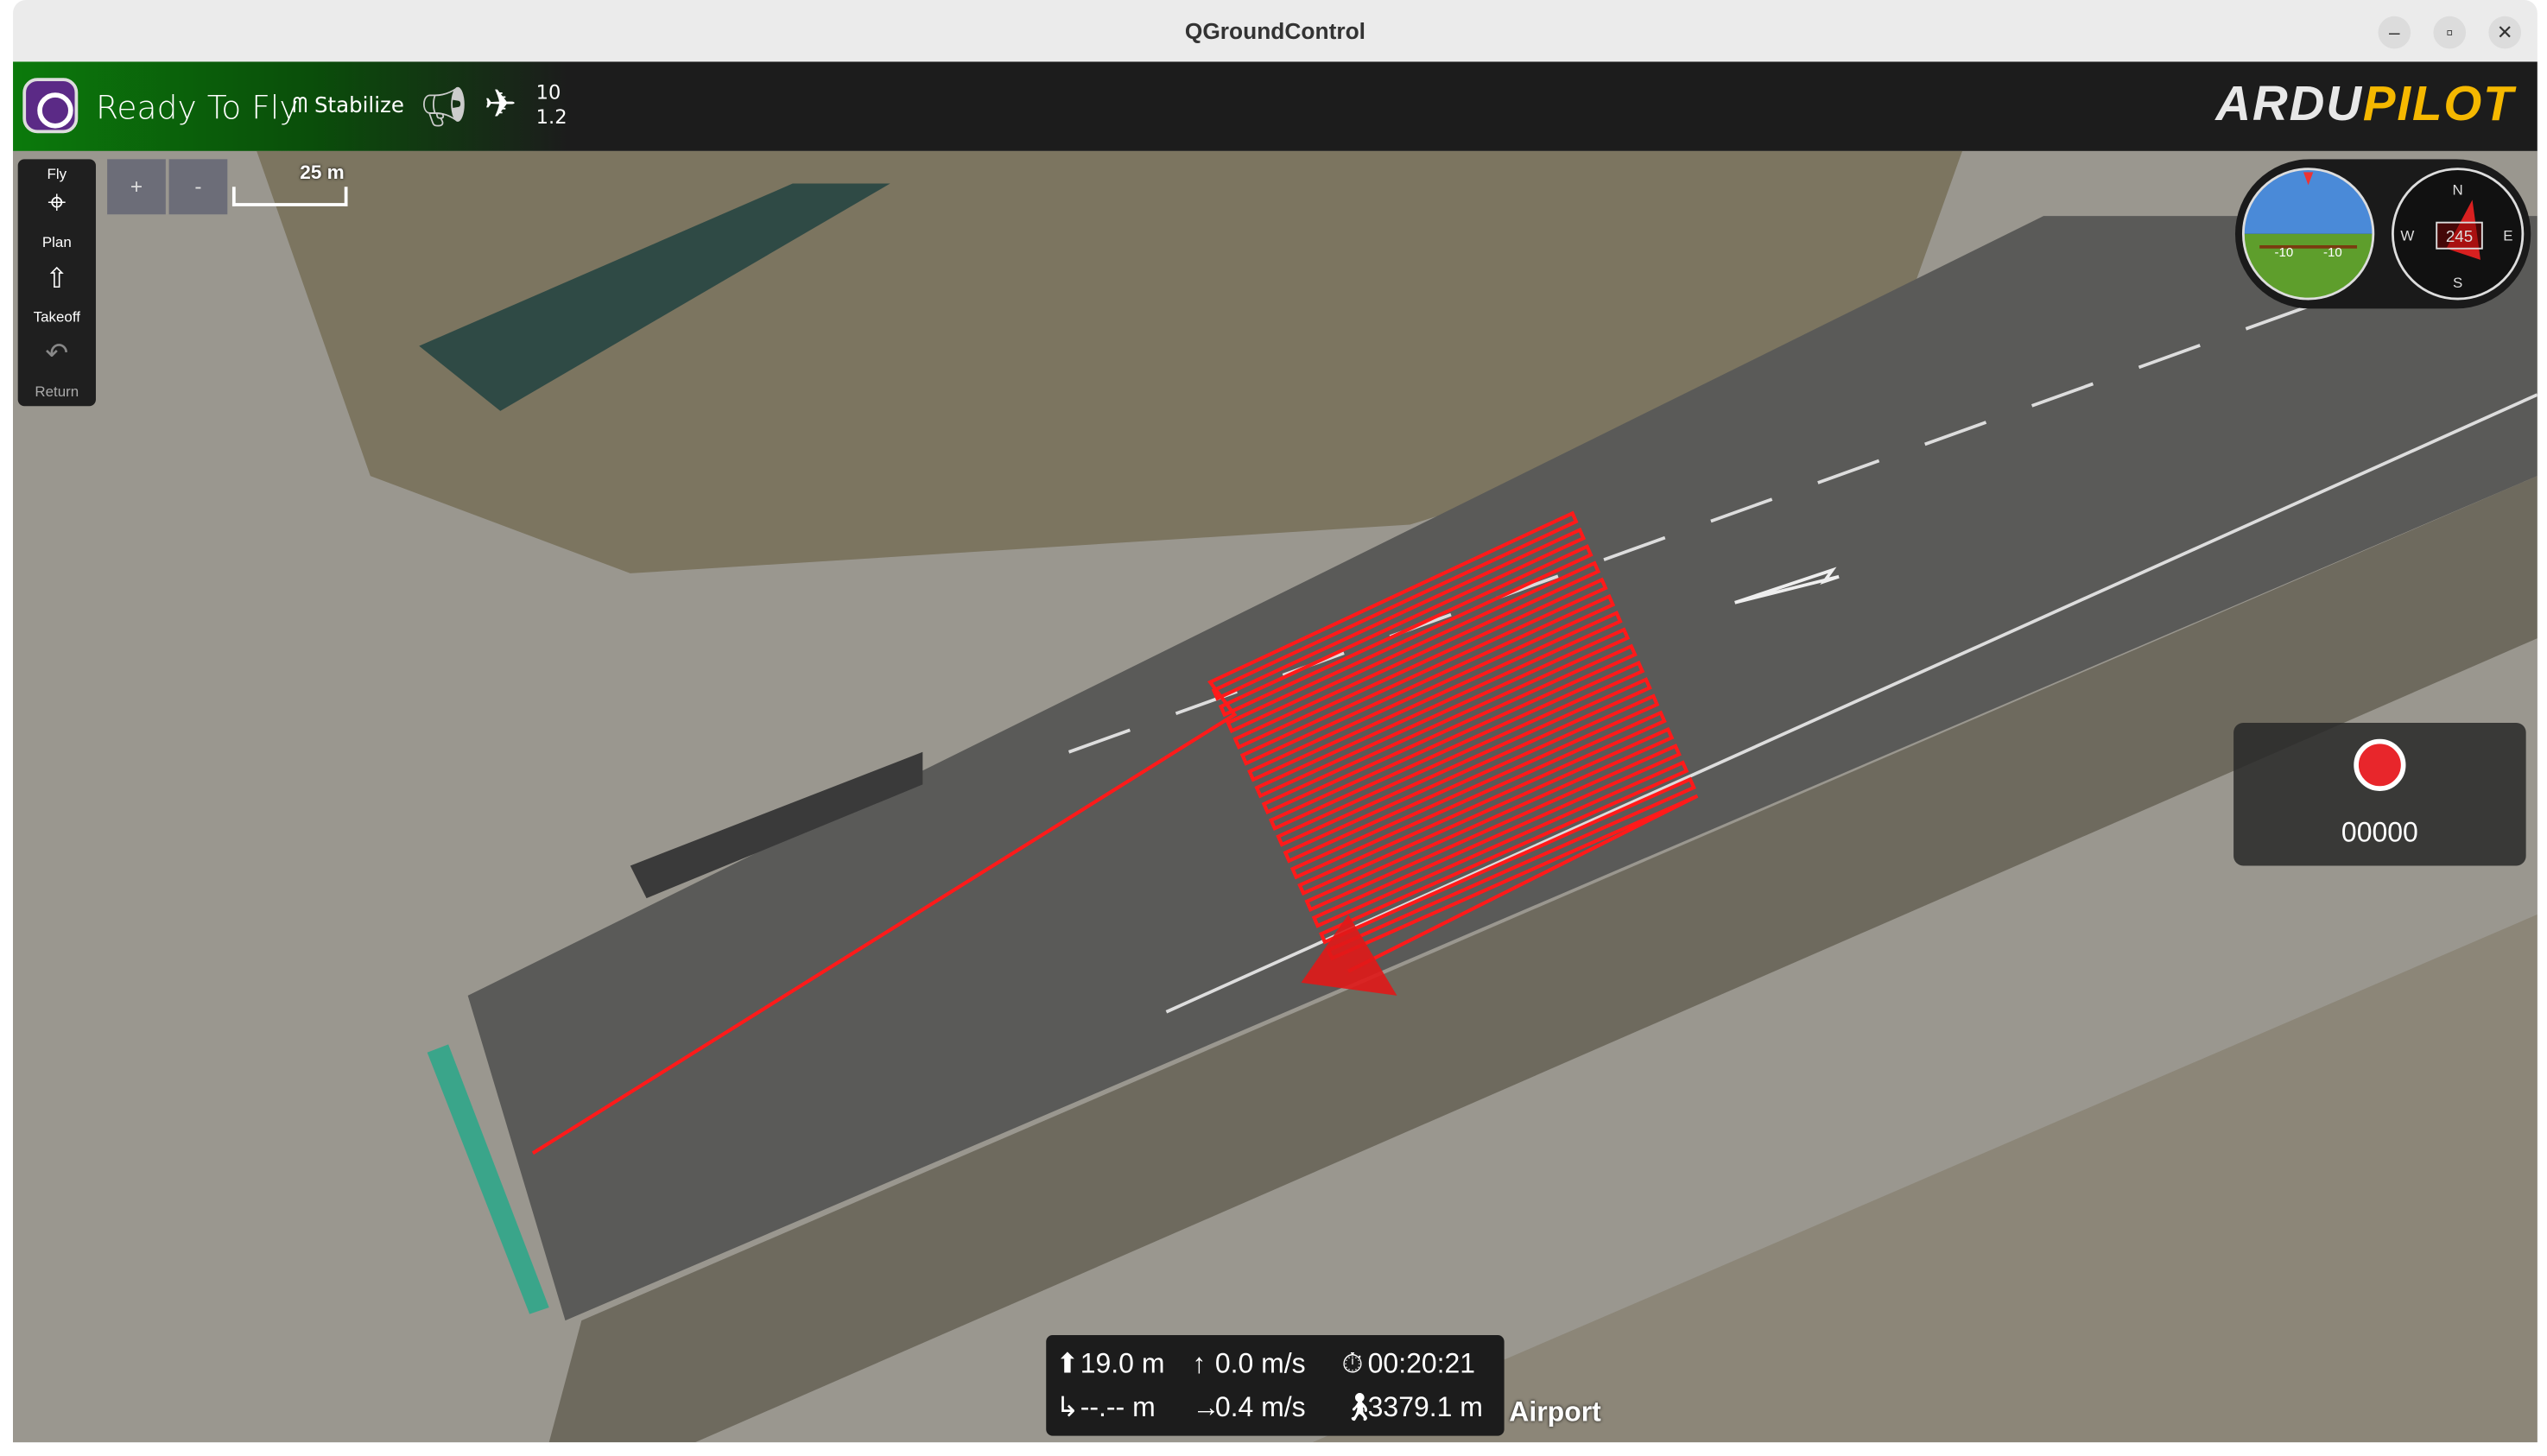 This screenshot has width=2547, height=1456. Describe the element at coordinates (2458, 190) in the screenshot. I see `svg-text: N` at that location.